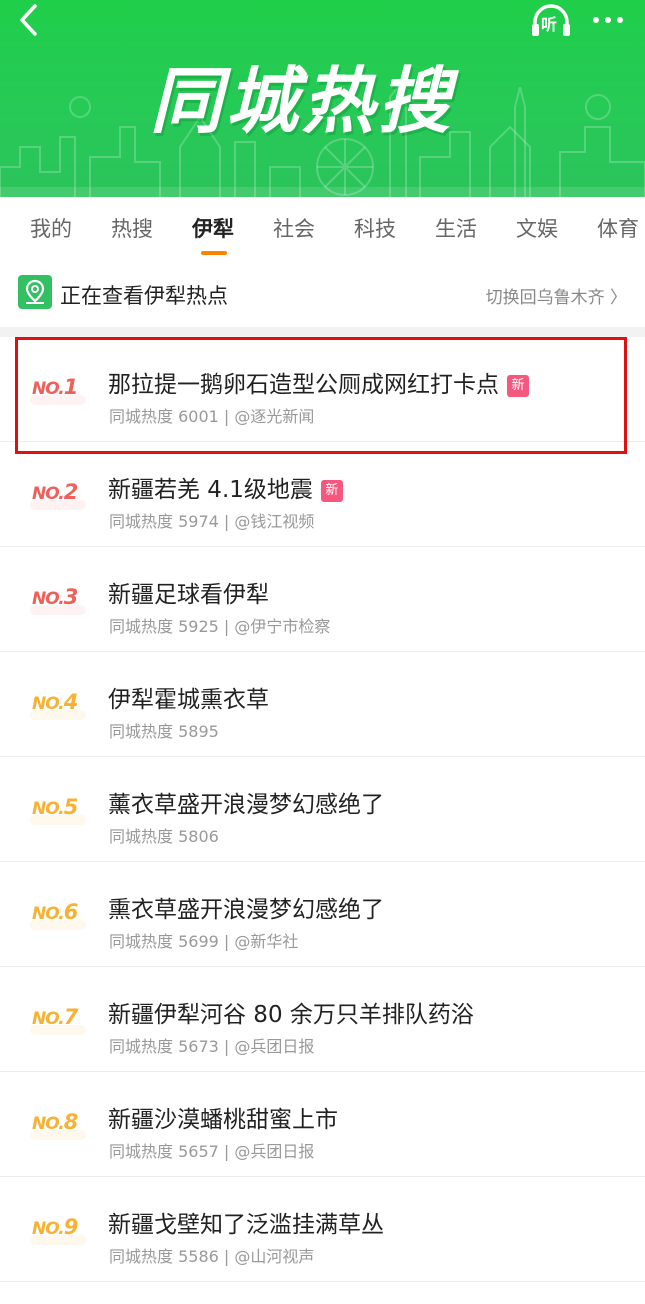 Image resolution: width=645 pixels, height=1304 pixels. Describe the element at coordinates (144, 296) in the screenshot. I see `location-text: 正在查看伊犁热点` at that location.